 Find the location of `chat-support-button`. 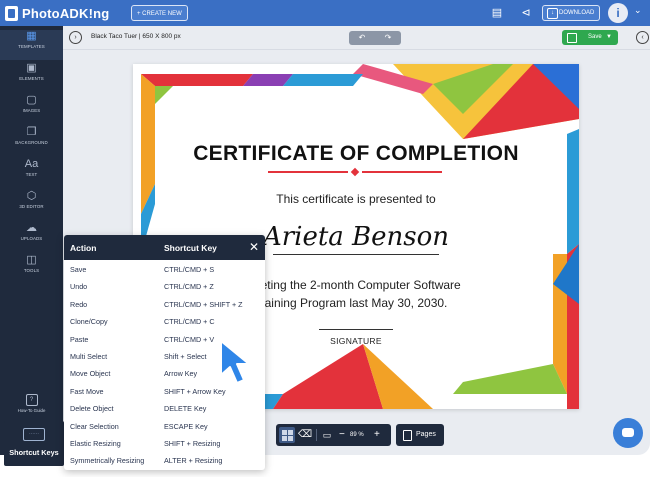

chat-support-button is located at coordinates (628, 433).